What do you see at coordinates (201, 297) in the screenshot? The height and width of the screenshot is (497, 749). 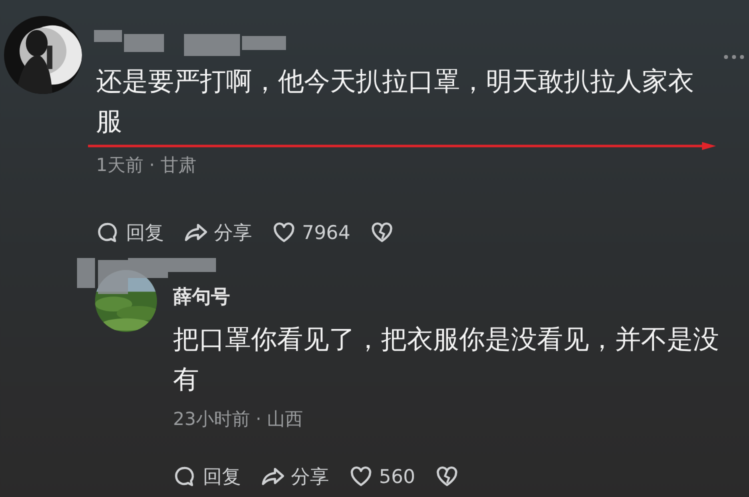 I see `username: 薛句号` at bounding box center [201, 297].